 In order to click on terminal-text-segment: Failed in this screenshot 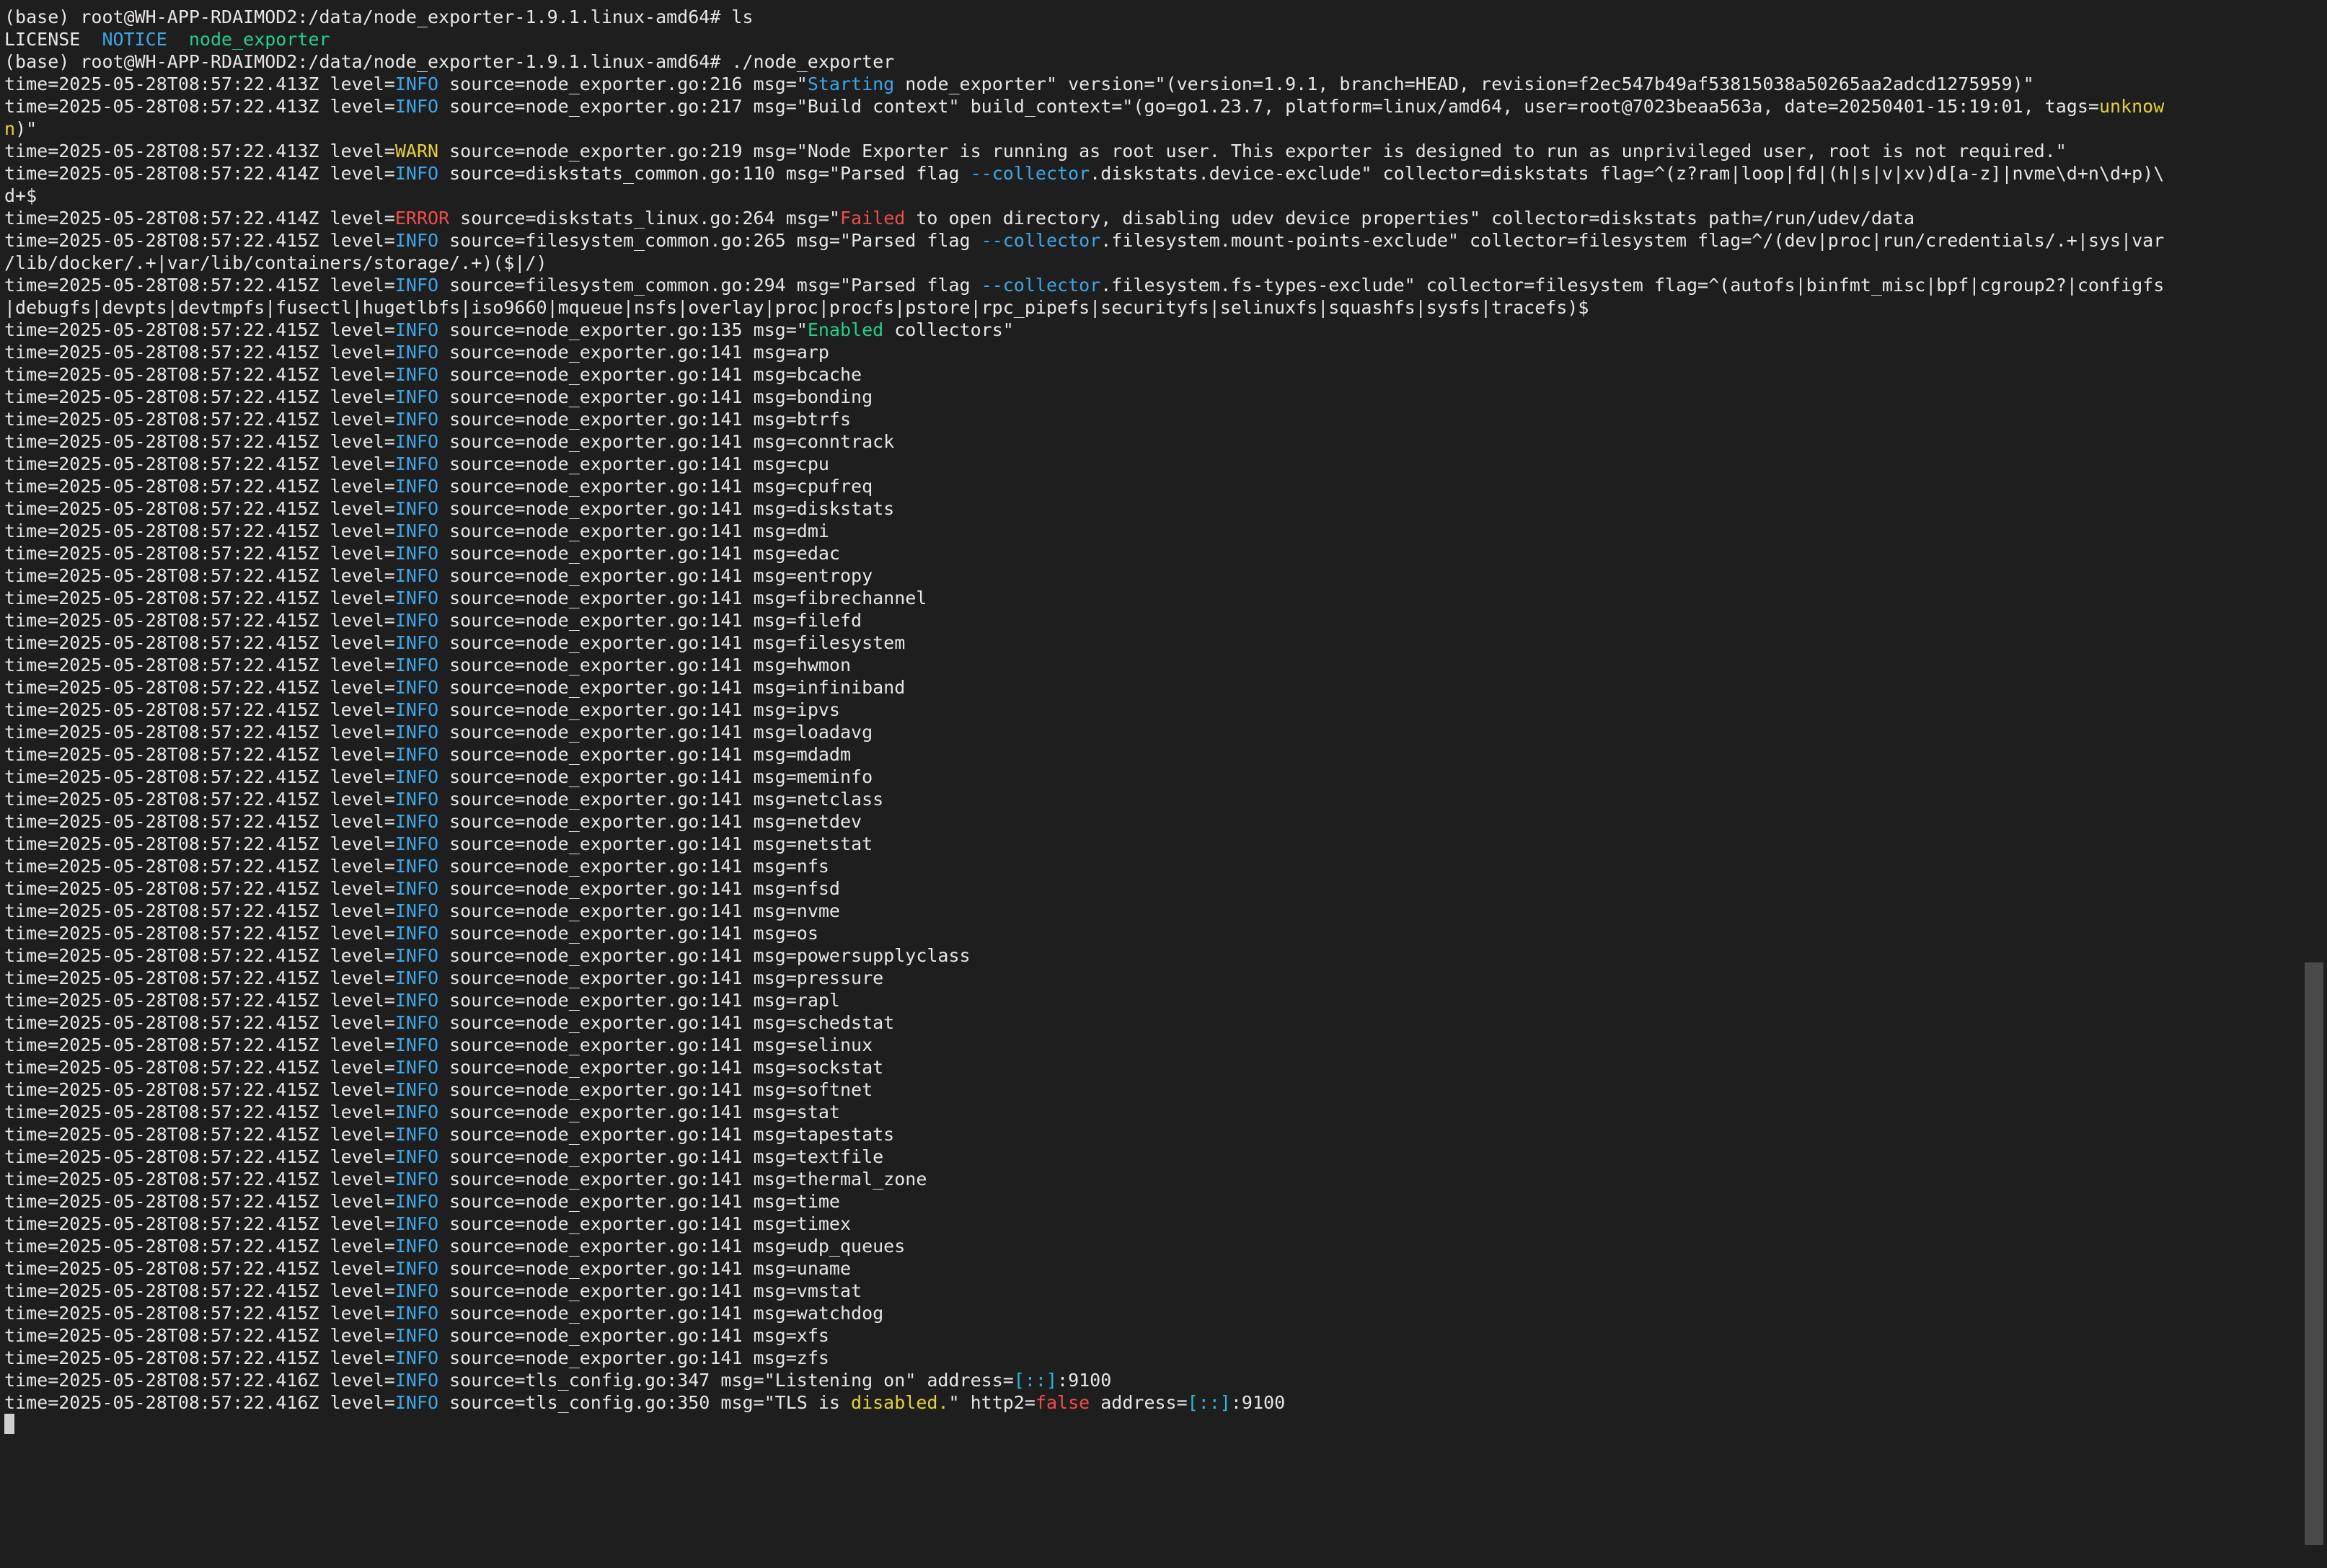, I will do `click(872, 218)`.